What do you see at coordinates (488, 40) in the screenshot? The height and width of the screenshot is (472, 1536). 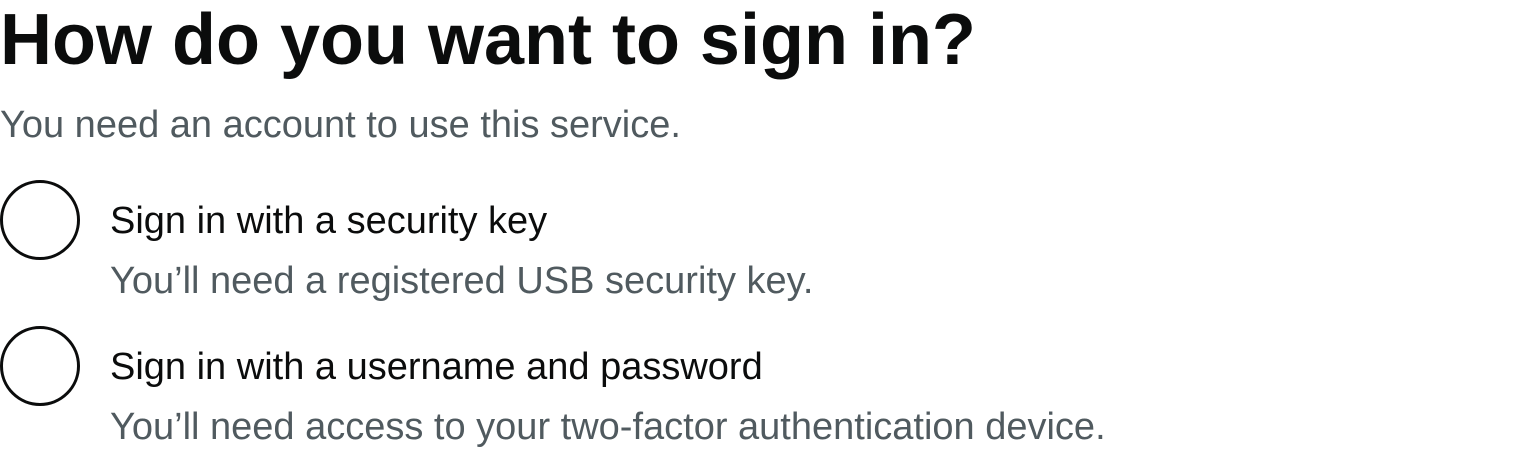 I see `page-title: How do you want to sign in?` at bounding box center [488, 40].